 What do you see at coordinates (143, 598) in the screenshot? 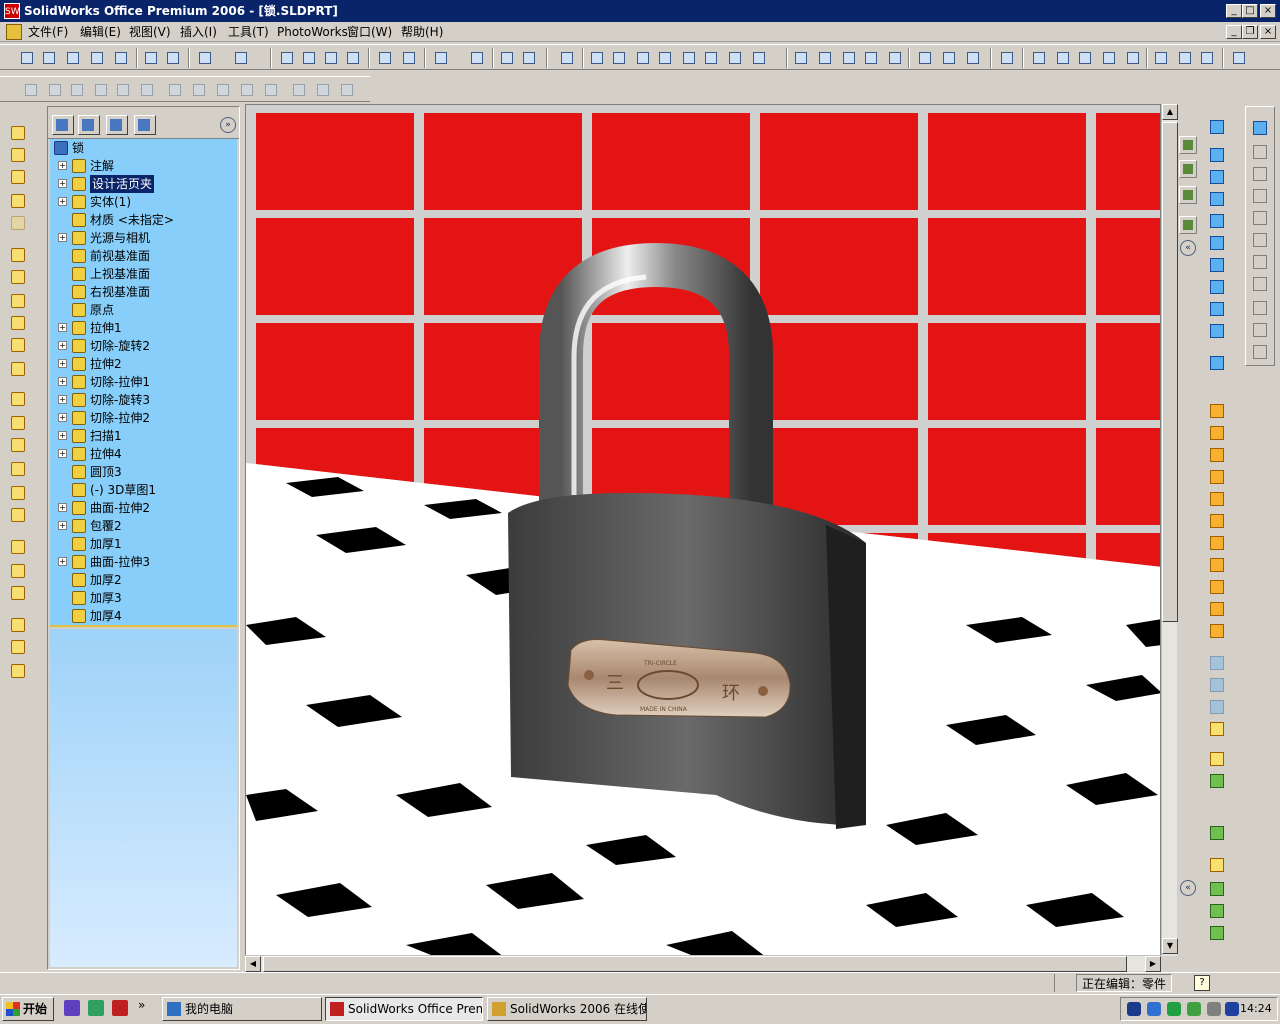
I see `tree-item: 加厚3` at bounding box center [143, 598].